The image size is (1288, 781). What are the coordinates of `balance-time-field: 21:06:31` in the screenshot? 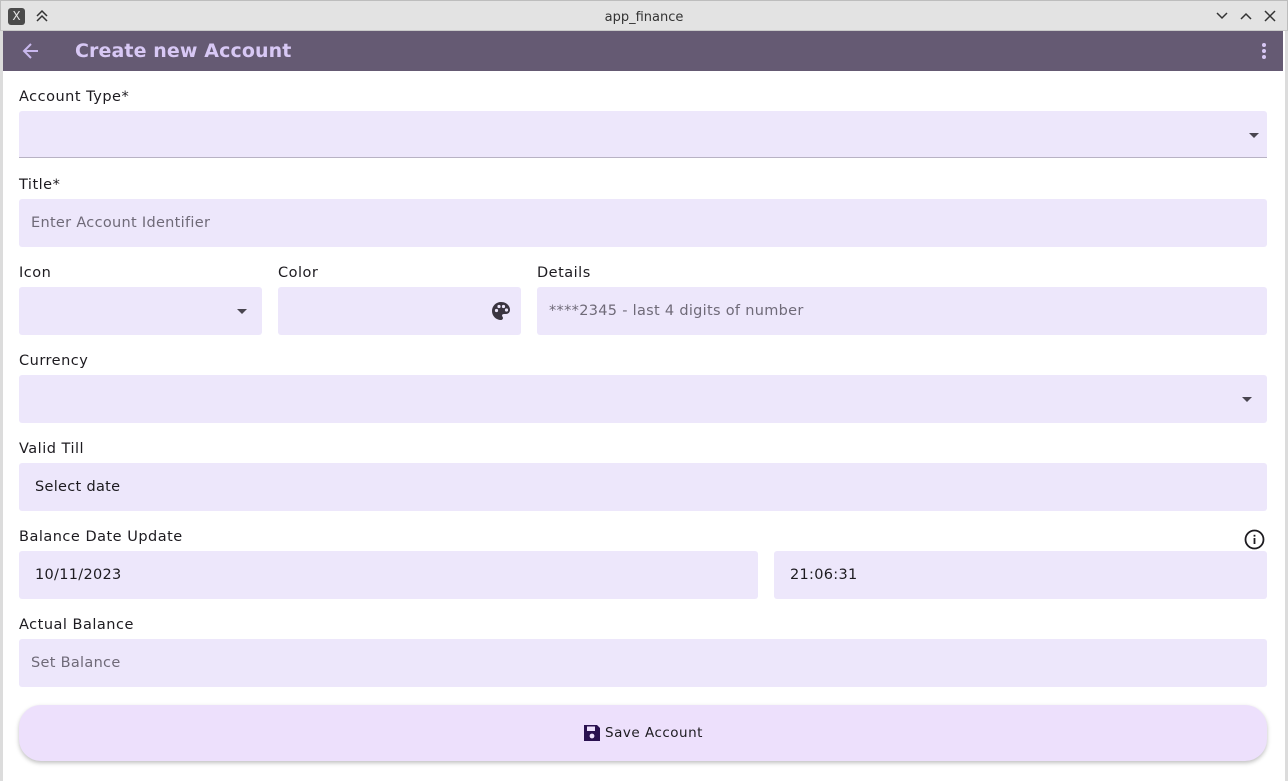 It's located at (1020, 575).